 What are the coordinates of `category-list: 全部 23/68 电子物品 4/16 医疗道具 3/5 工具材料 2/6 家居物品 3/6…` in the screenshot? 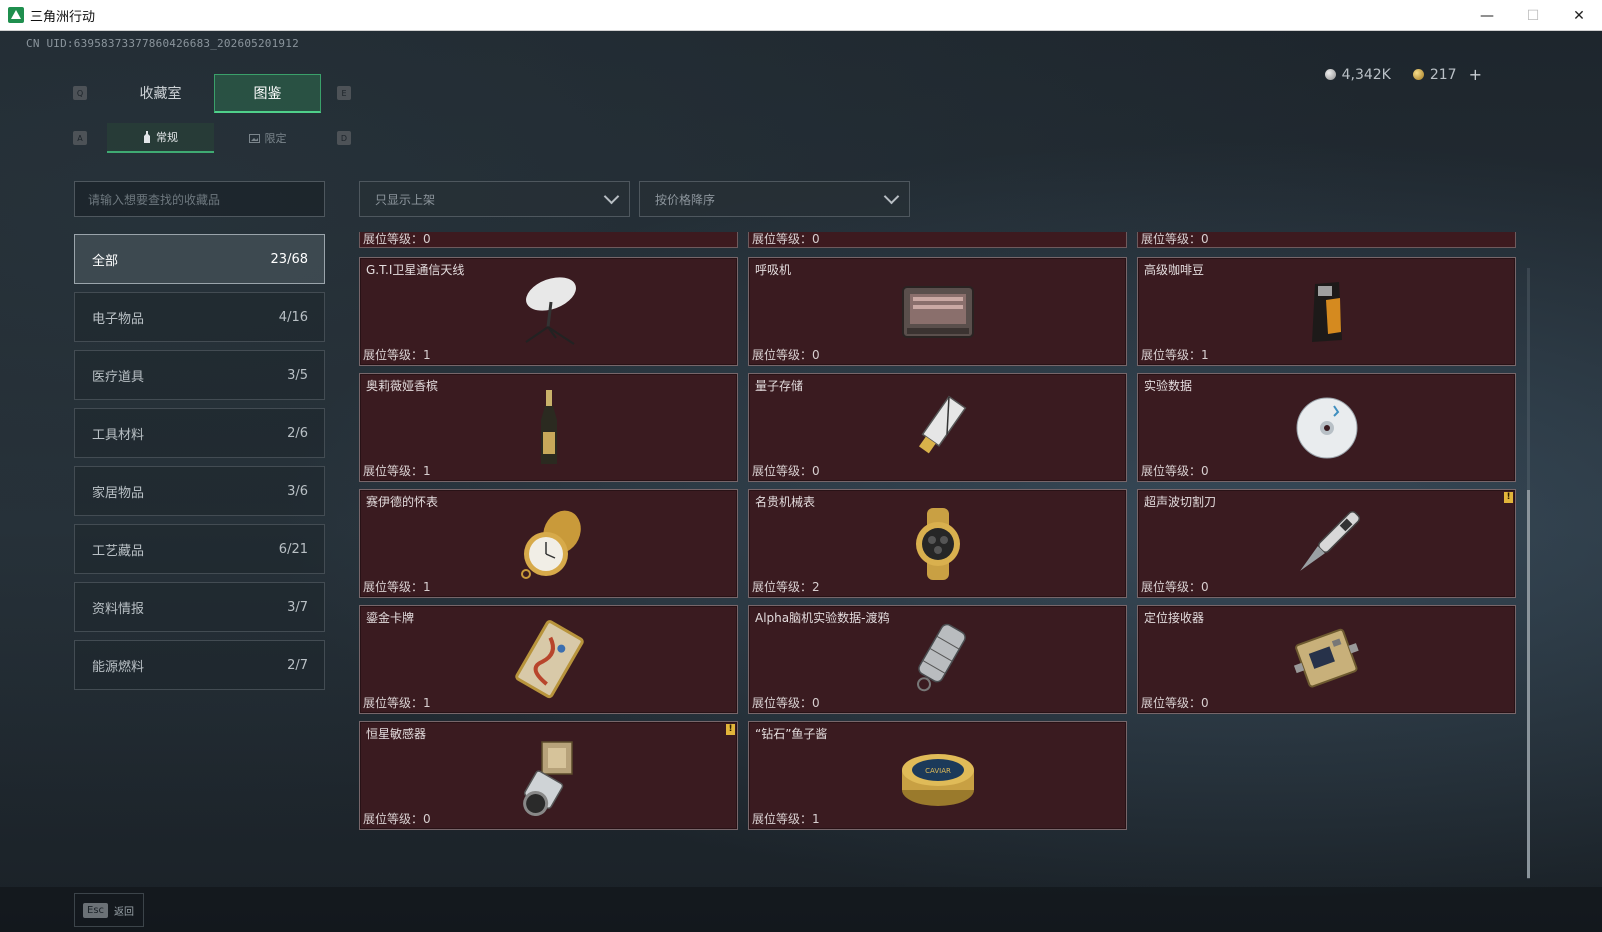 It's located at (199, 466).